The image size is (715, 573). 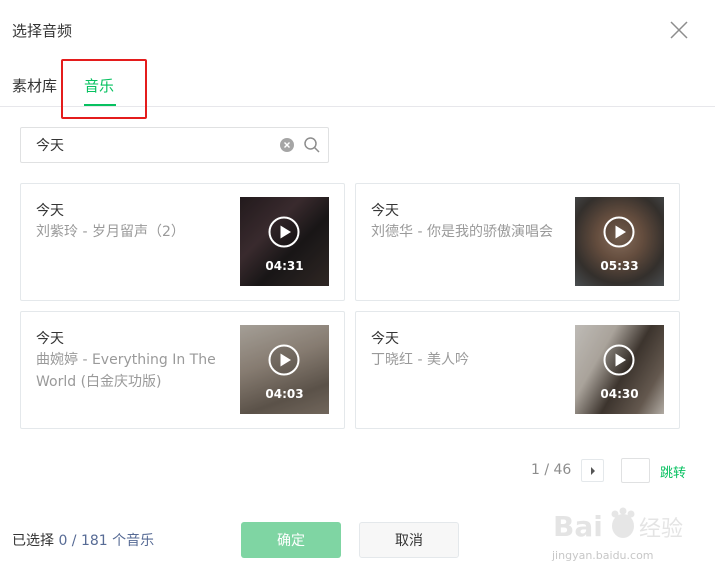 What do you see at coordinates (133, 541) in the screenshot?
I see `selected-suffix: 个音乐` at bounding box center [133, 541].